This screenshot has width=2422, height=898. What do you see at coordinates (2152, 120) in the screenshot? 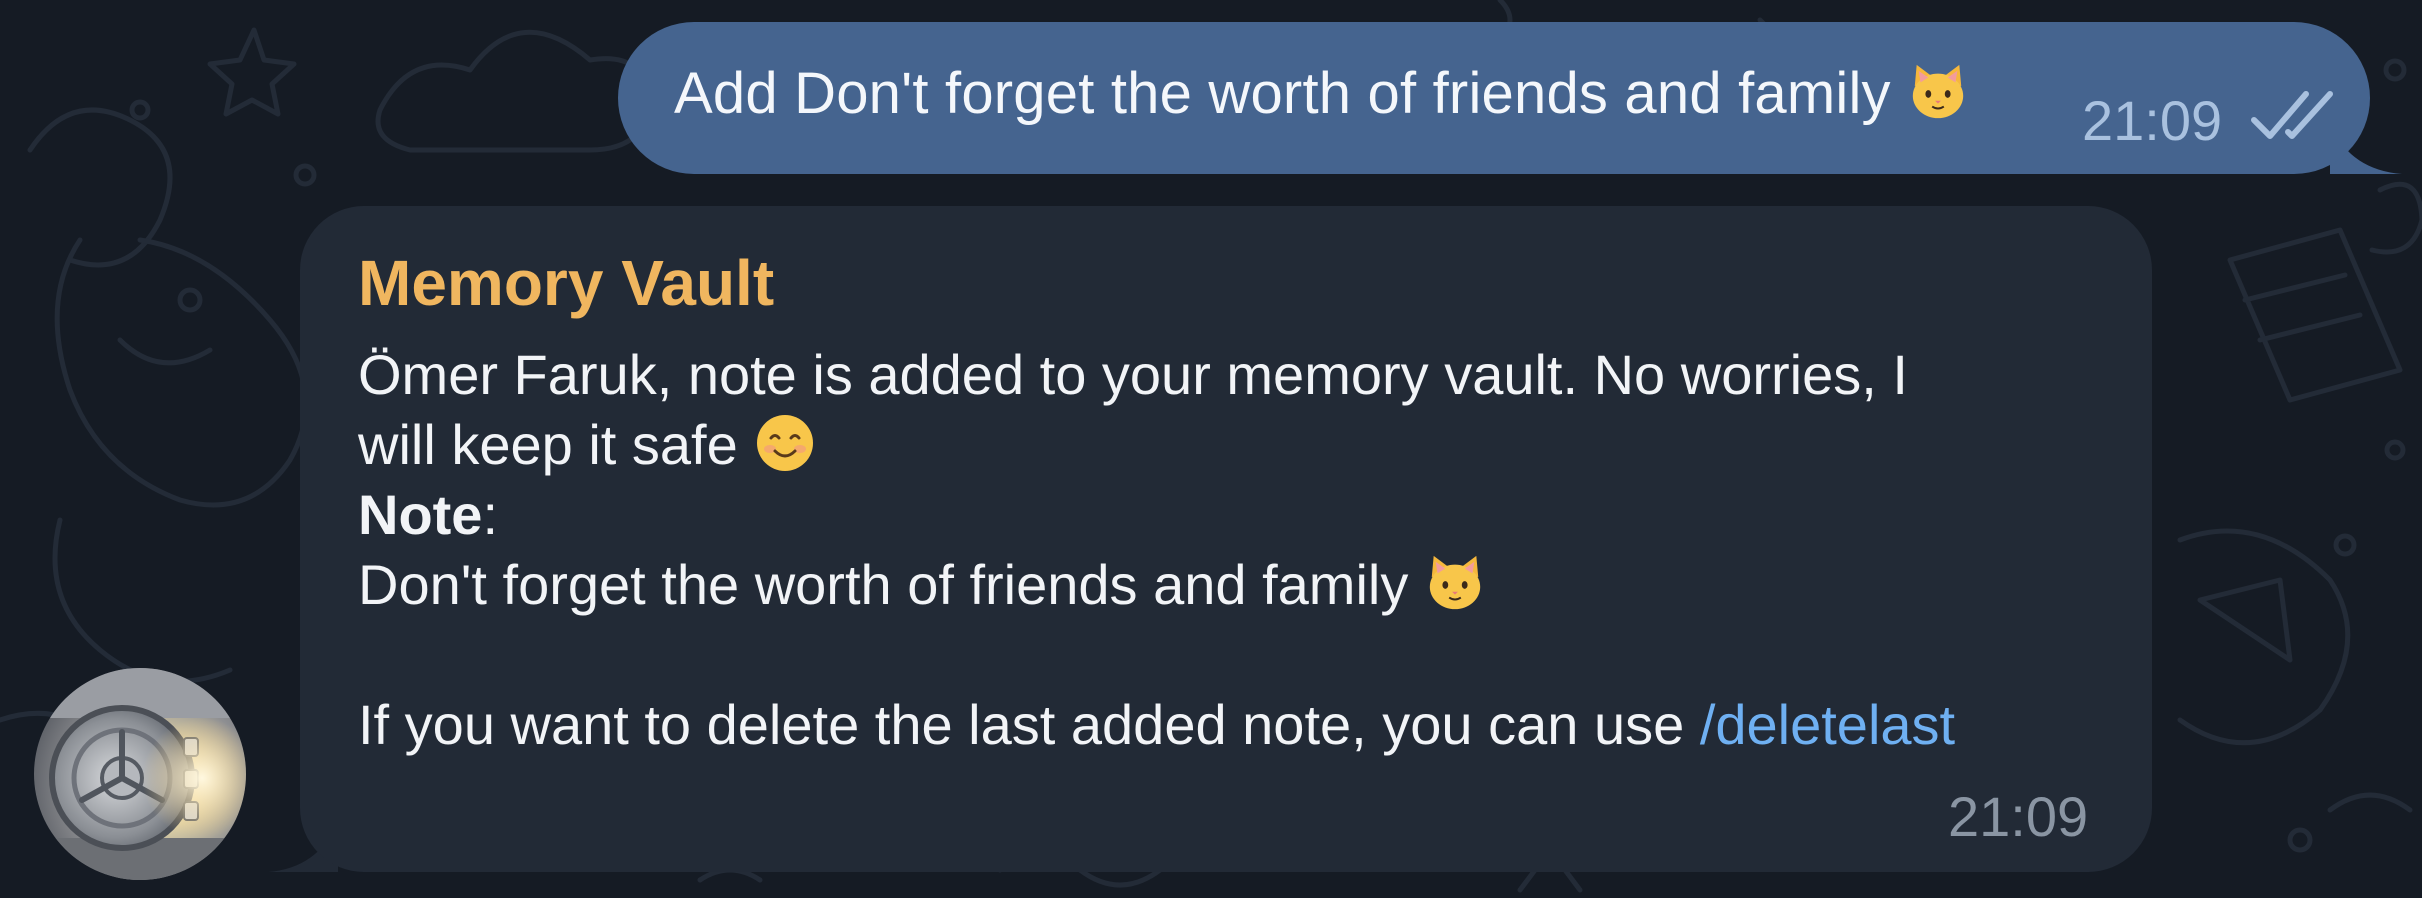
I see `outgoing-message-time: 21:09` at bounding box center [2152, 120].